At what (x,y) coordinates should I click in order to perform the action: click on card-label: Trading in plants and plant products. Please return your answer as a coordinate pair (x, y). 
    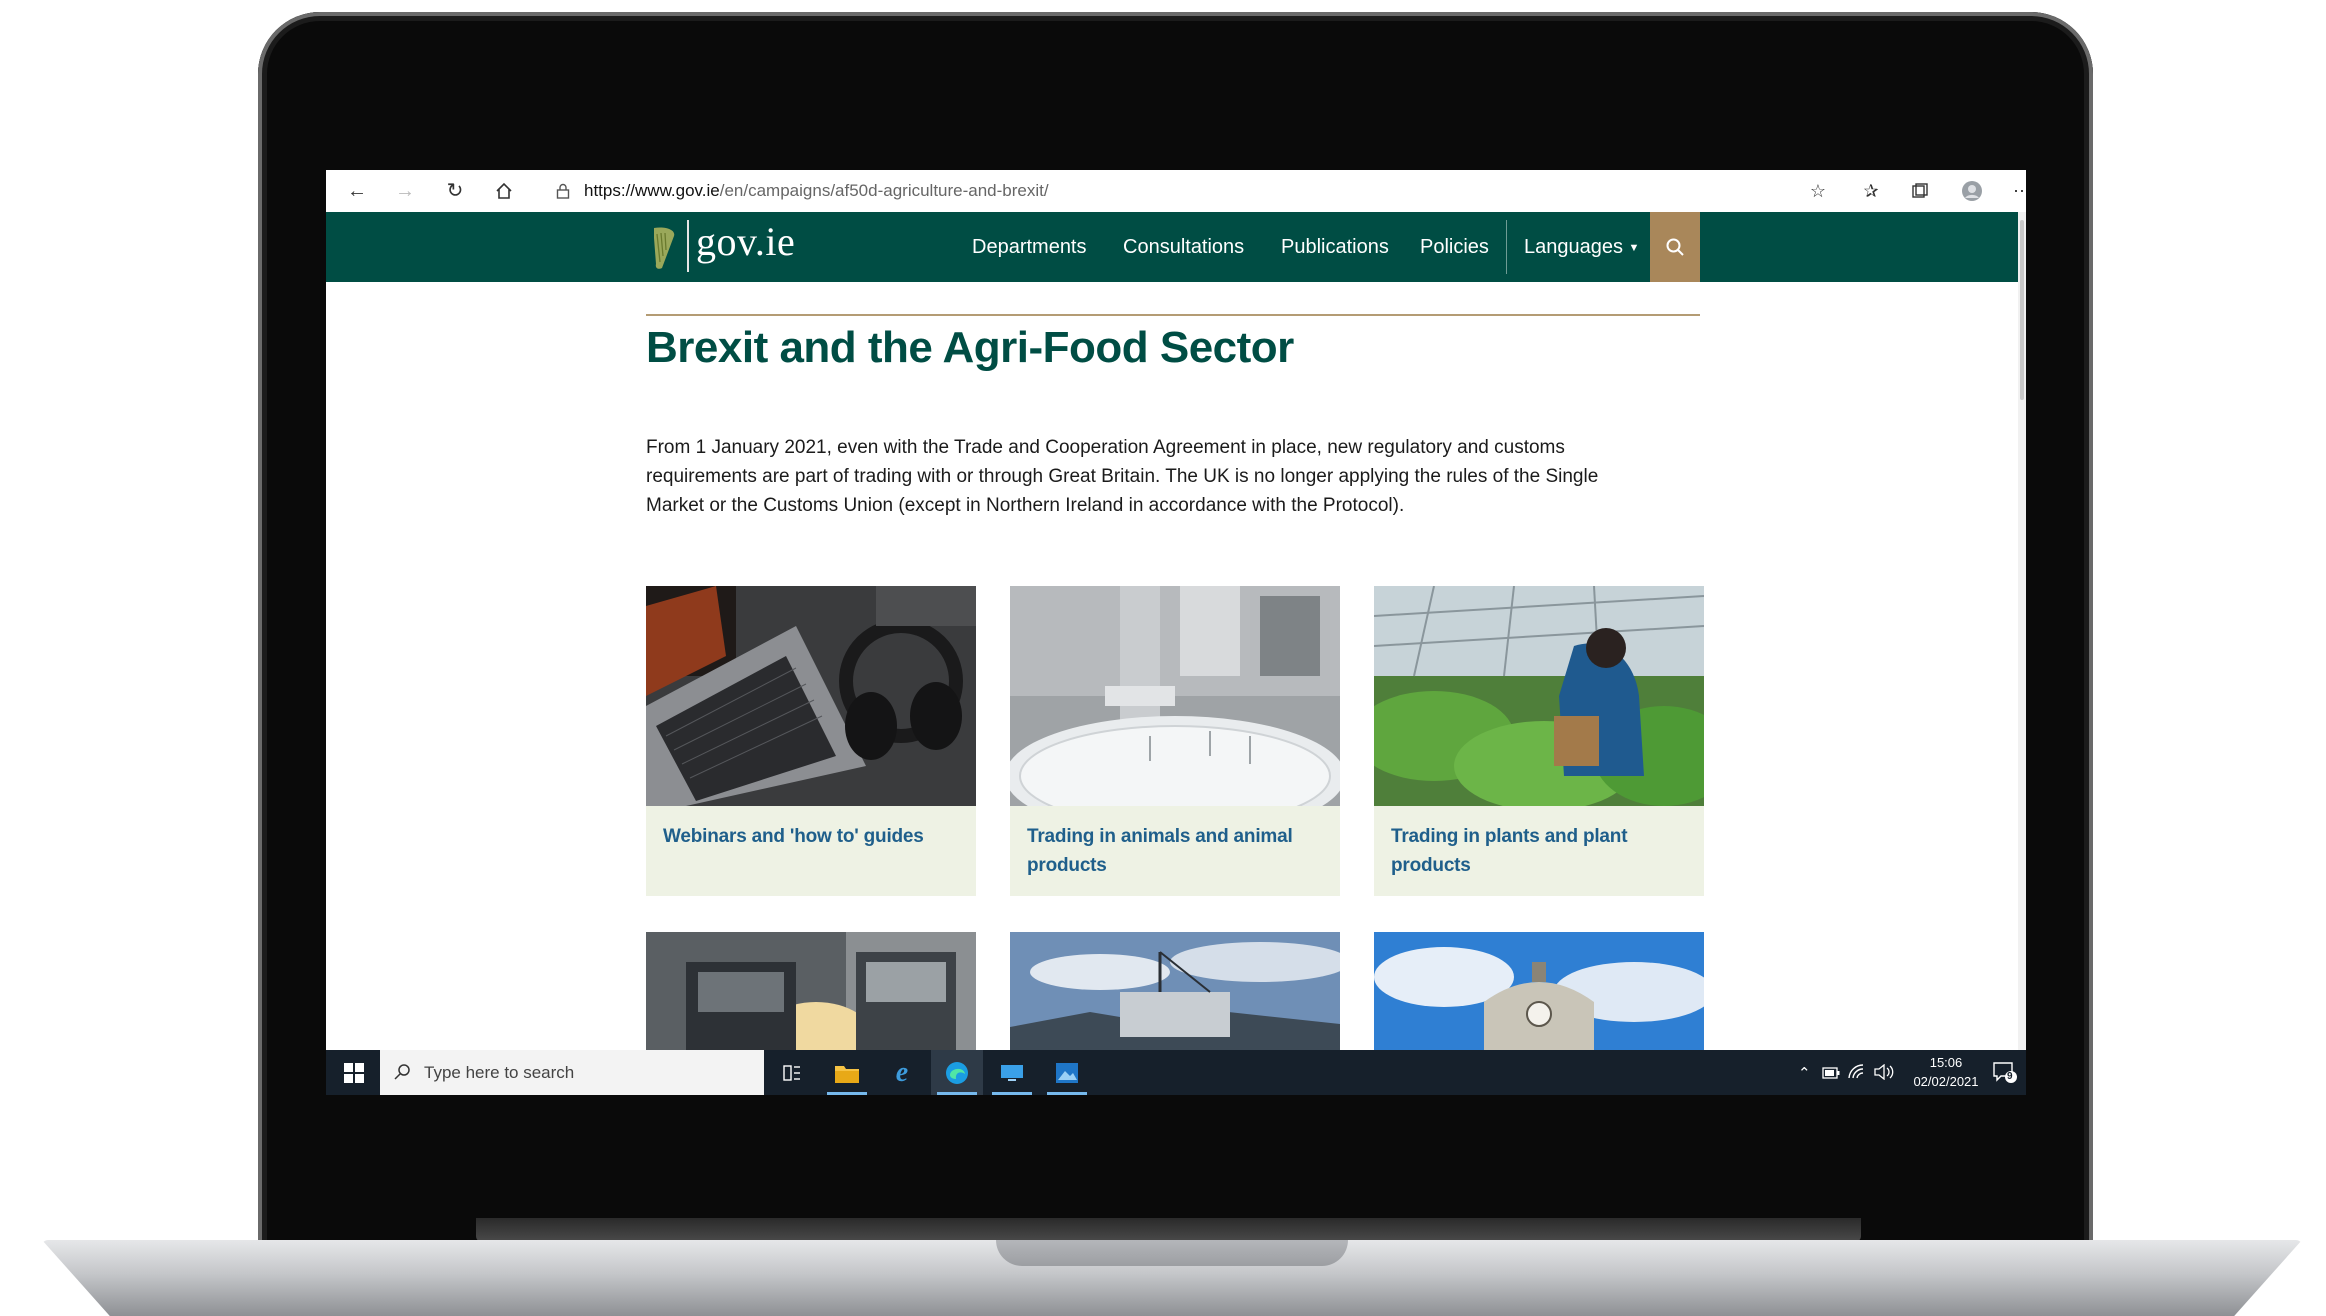
    Looking at the image, I should click on (1509, 851).